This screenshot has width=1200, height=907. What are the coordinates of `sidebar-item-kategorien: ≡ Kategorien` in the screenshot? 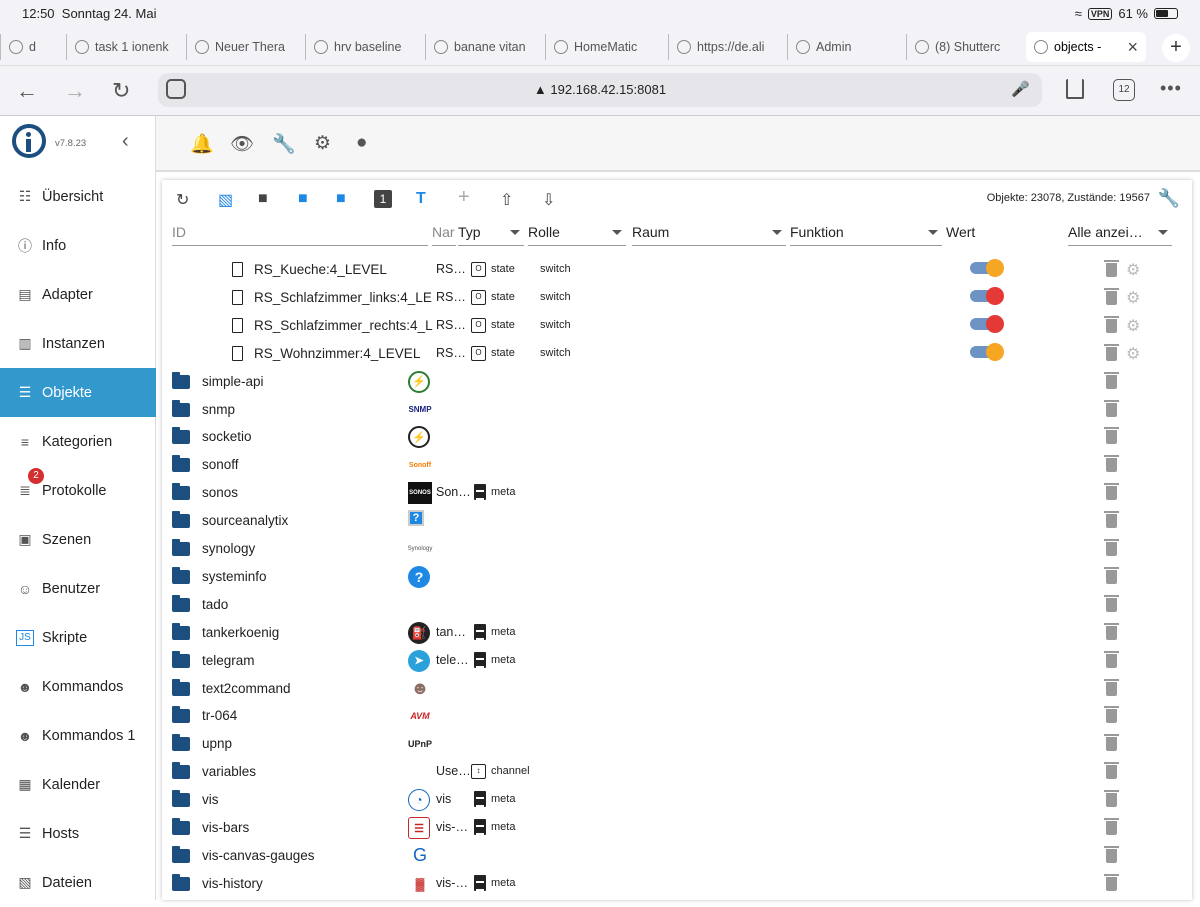 It's located at (78, 441).